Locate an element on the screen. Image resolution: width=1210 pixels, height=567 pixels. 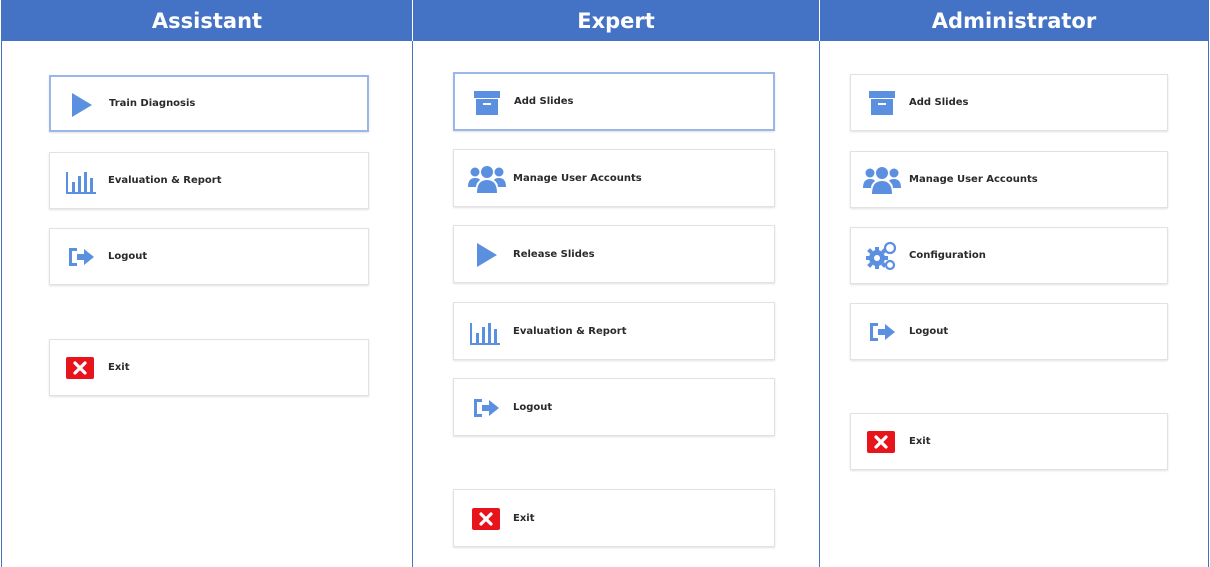
button-label: Train Diagnosis is located at coordinates (152, 103).